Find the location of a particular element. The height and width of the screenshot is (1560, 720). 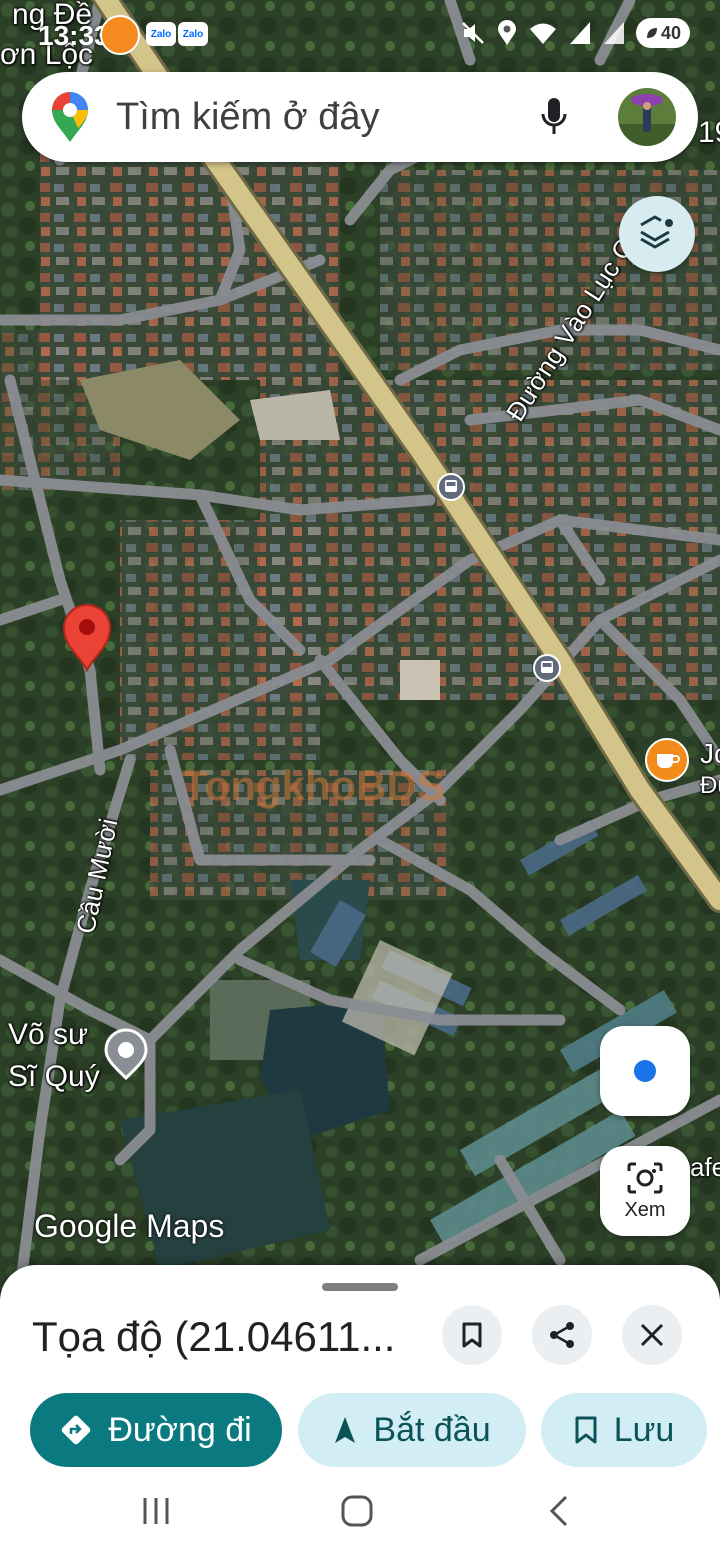

share-button is located at coordinates (562, 1335).